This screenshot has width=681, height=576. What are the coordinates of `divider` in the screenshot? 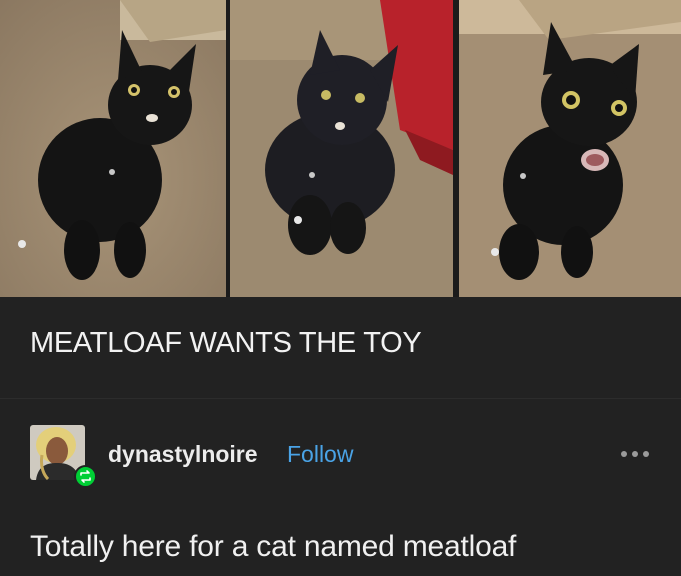 It's located at (340, 398).